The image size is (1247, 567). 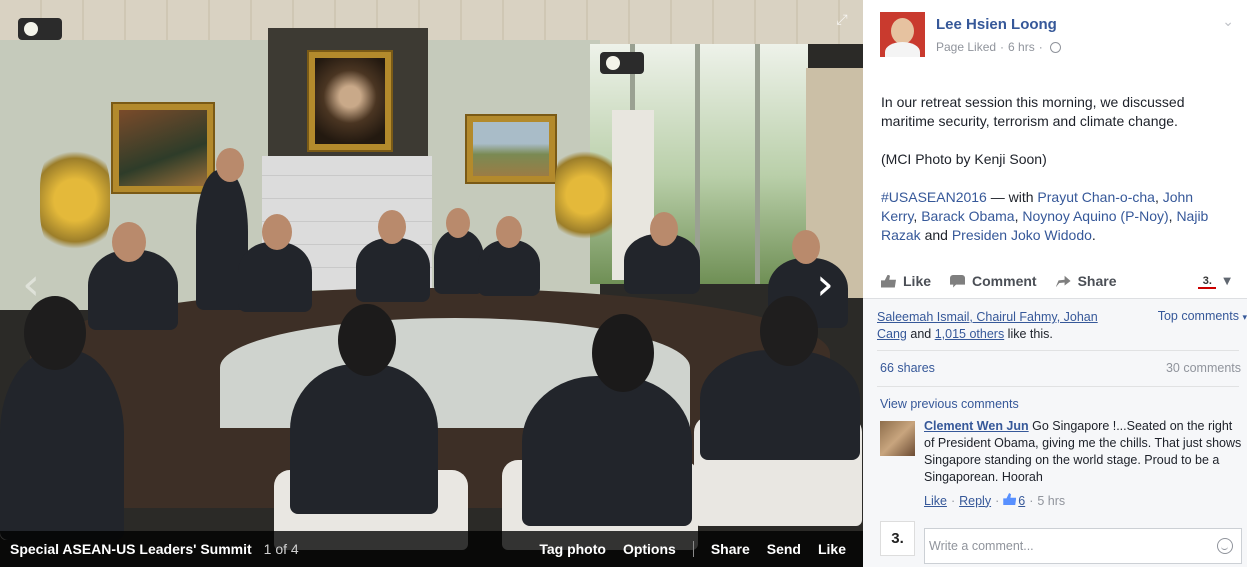 What do you see at coordinates (897, 438) in the screenshot?
I see `commenter-avatar` at bounding box center [897, 438].